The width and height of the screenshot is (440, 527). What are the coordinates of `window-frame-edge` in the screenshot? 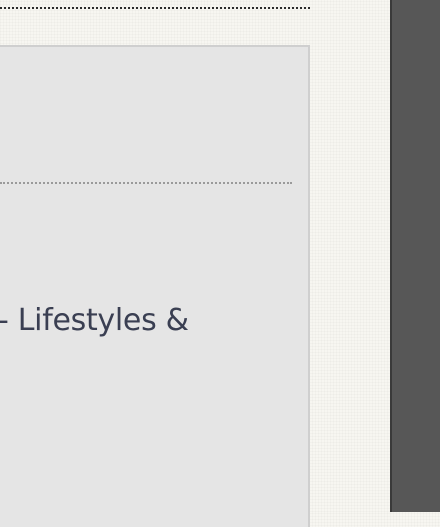 It's located at (415, 256).